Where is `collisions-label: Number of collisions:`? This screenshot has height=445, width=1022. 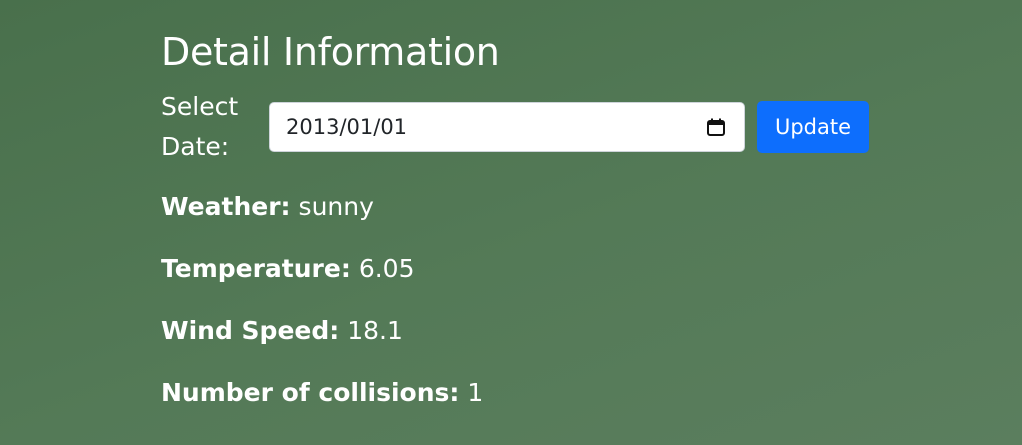 collisions-label: Number of collisions: is located at coordinates (310, 392).